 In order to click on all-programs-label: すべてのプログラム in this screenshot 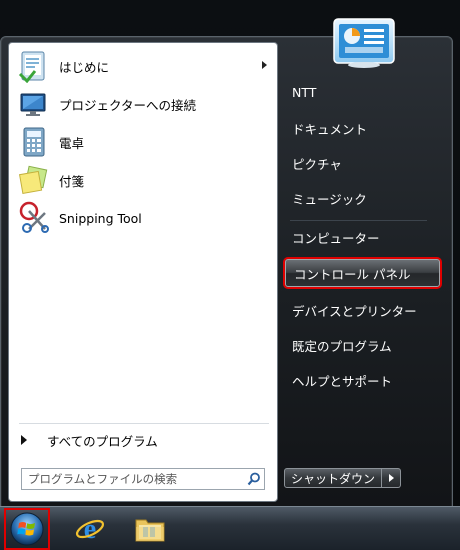, I will do `click(102, 441)`.